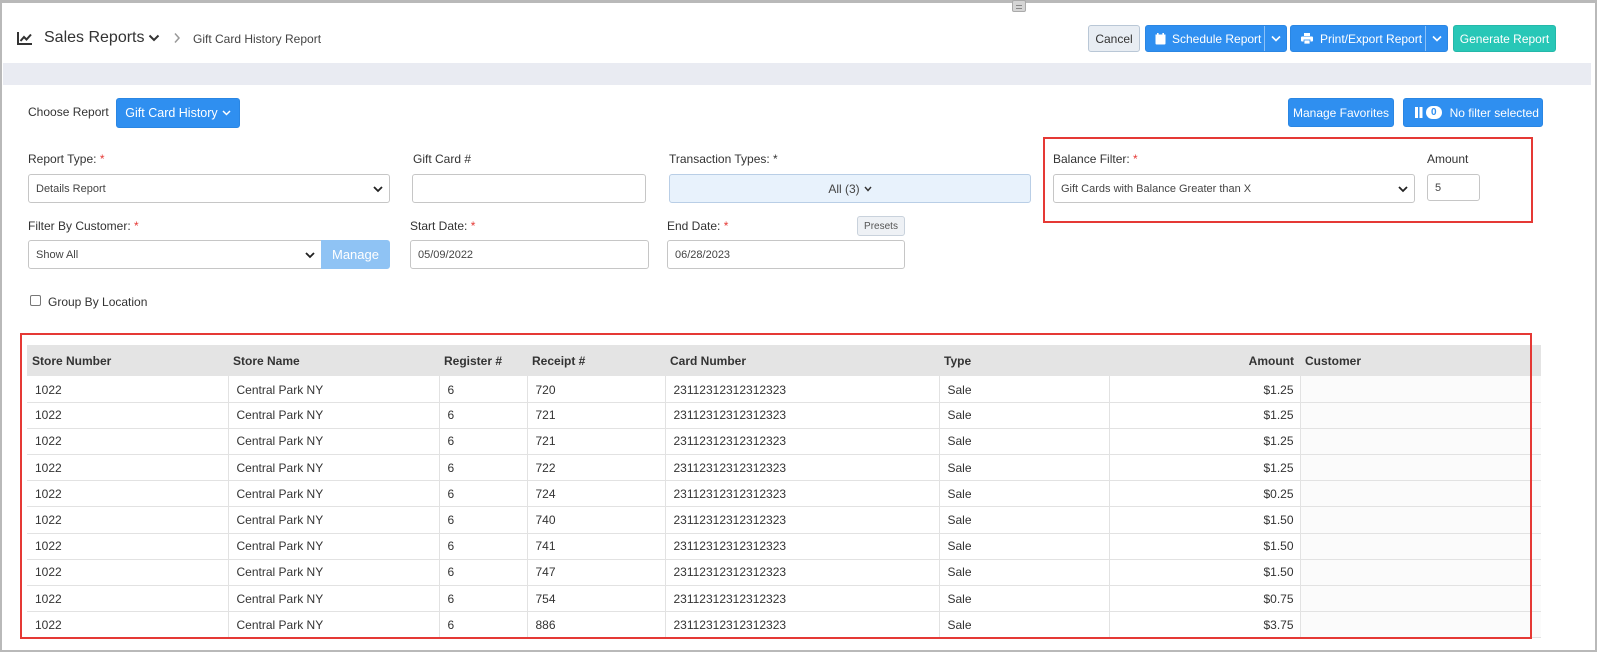 This screenshot has width=1597, height=652. I want to click on column-header: Store Number, so click(127, 360).